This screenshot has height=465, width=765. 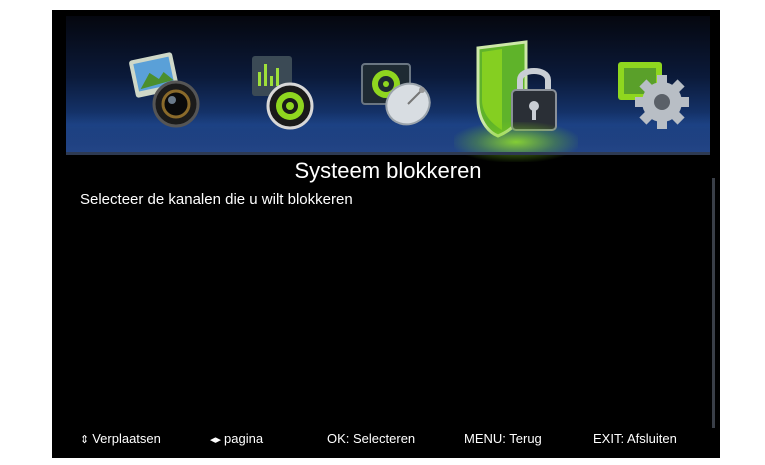 What do you see at coordinates (164, 90) in the screenshot?
I see `photo-media-icon` at bounding box center [164, 90].